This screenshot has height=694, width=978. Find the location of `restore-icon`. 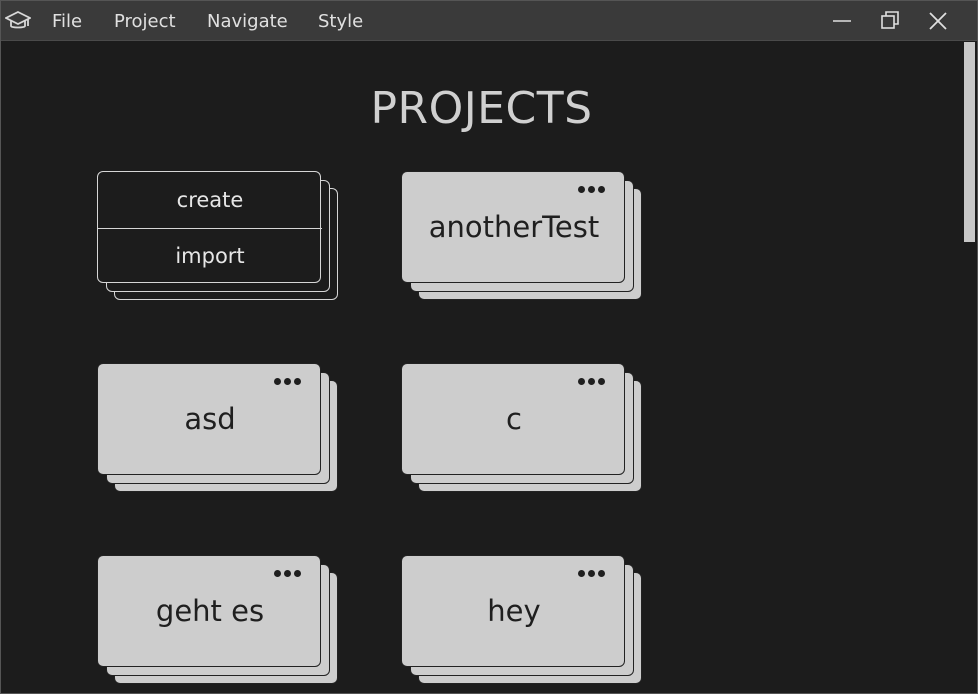

restore-icon is located at coordinates (890, 20).